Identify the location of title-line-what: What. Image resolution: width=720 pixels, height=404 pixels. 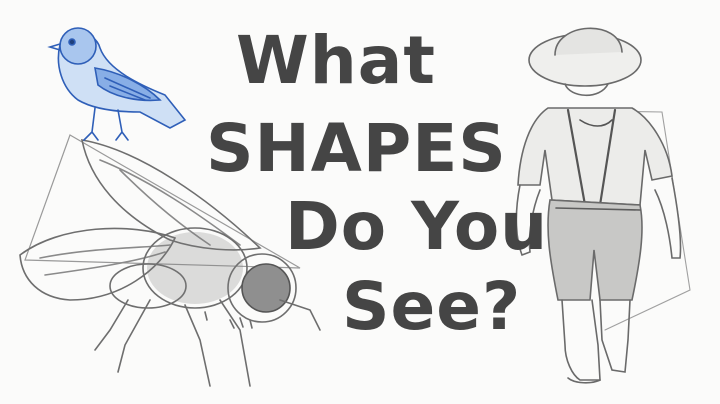
(336, 60).